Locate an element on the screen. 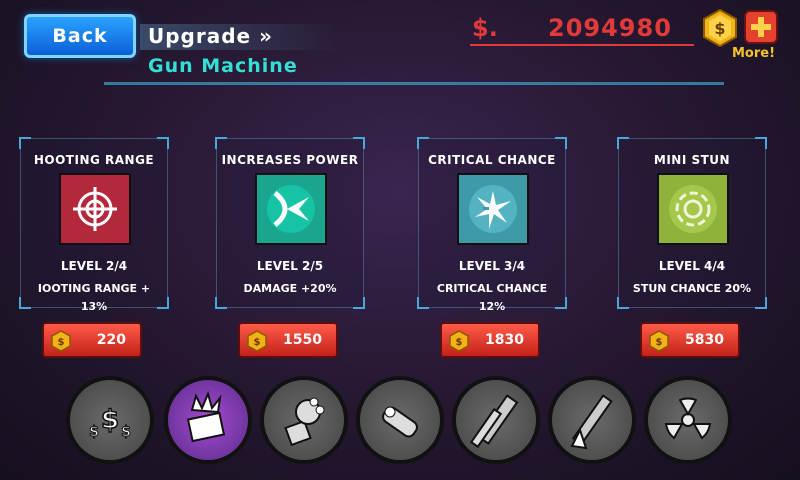 The height and width of the screenshot is (480, 800). critical-spark-icon is located at coordinates (493, 209).